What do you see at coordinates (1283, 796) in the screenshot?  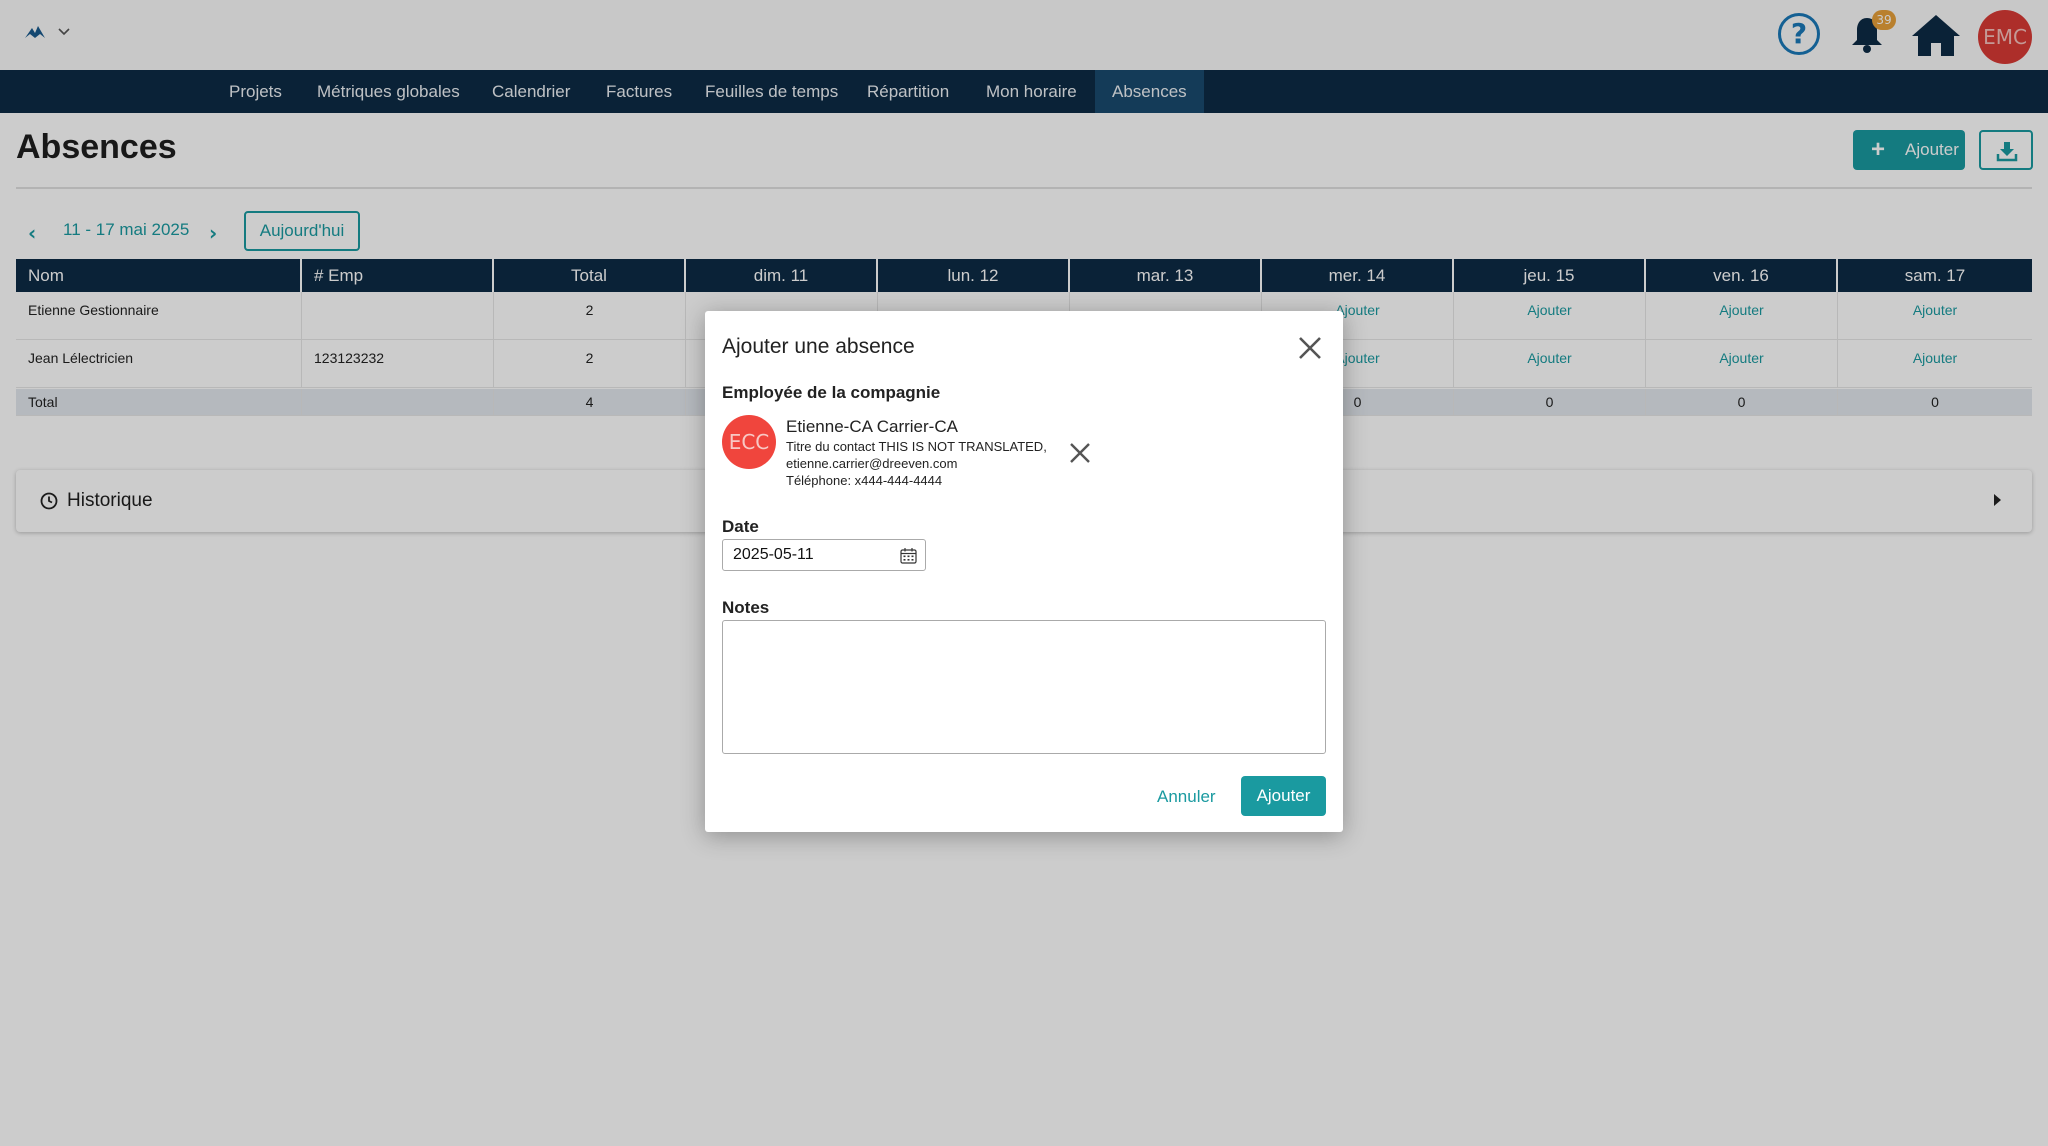 I see `submit-button: Ajouter` at bounding box center [1283, 796].